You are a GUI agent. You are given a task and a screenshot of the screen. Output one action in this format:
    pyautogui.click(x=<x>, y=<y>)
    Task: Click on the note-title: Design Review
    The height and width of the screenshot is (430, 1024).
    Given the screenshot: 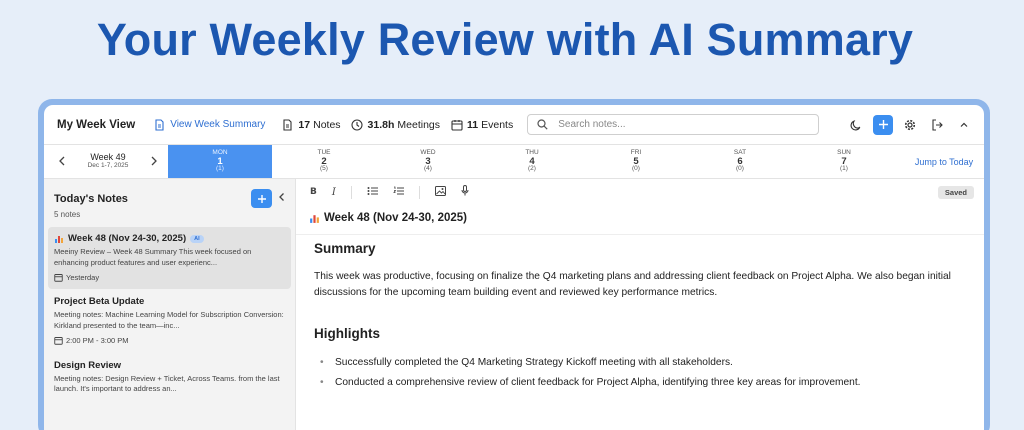 What is the action you would take?
    pyautogui.click(x=88, y=365)
    